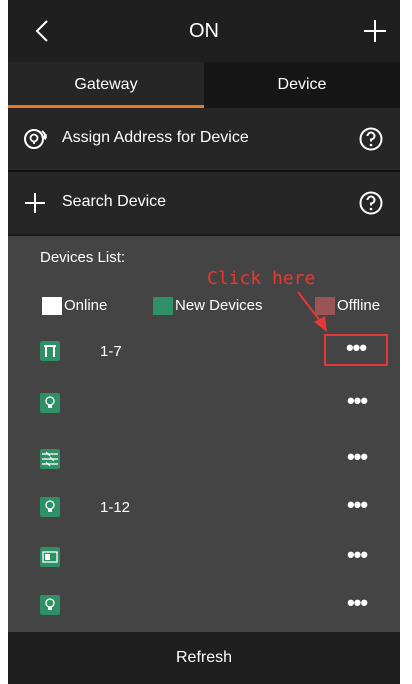 The height and width of the screenshot is (684, 412). I want to click on refresh-button: Refresh, so click(204, 658).